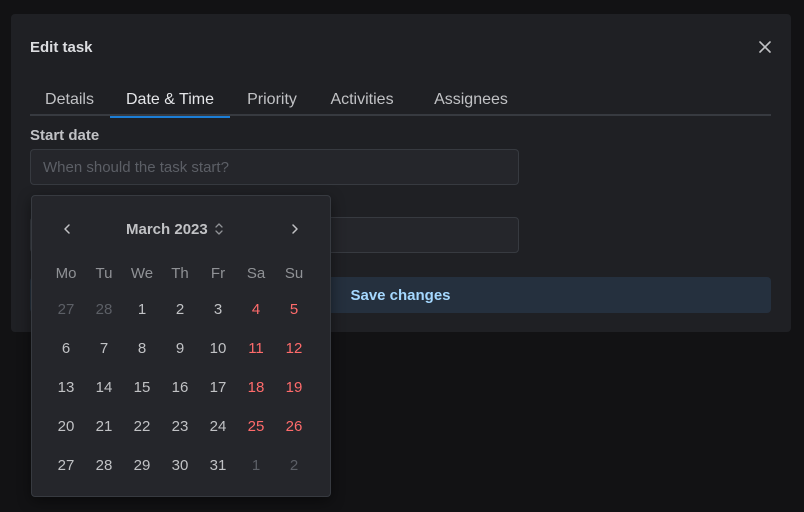 This screenshot has height=512, width=804. Describe the element at coordinates (104, 387) in the screenshot. I see `calendar-day: 14` at that location.